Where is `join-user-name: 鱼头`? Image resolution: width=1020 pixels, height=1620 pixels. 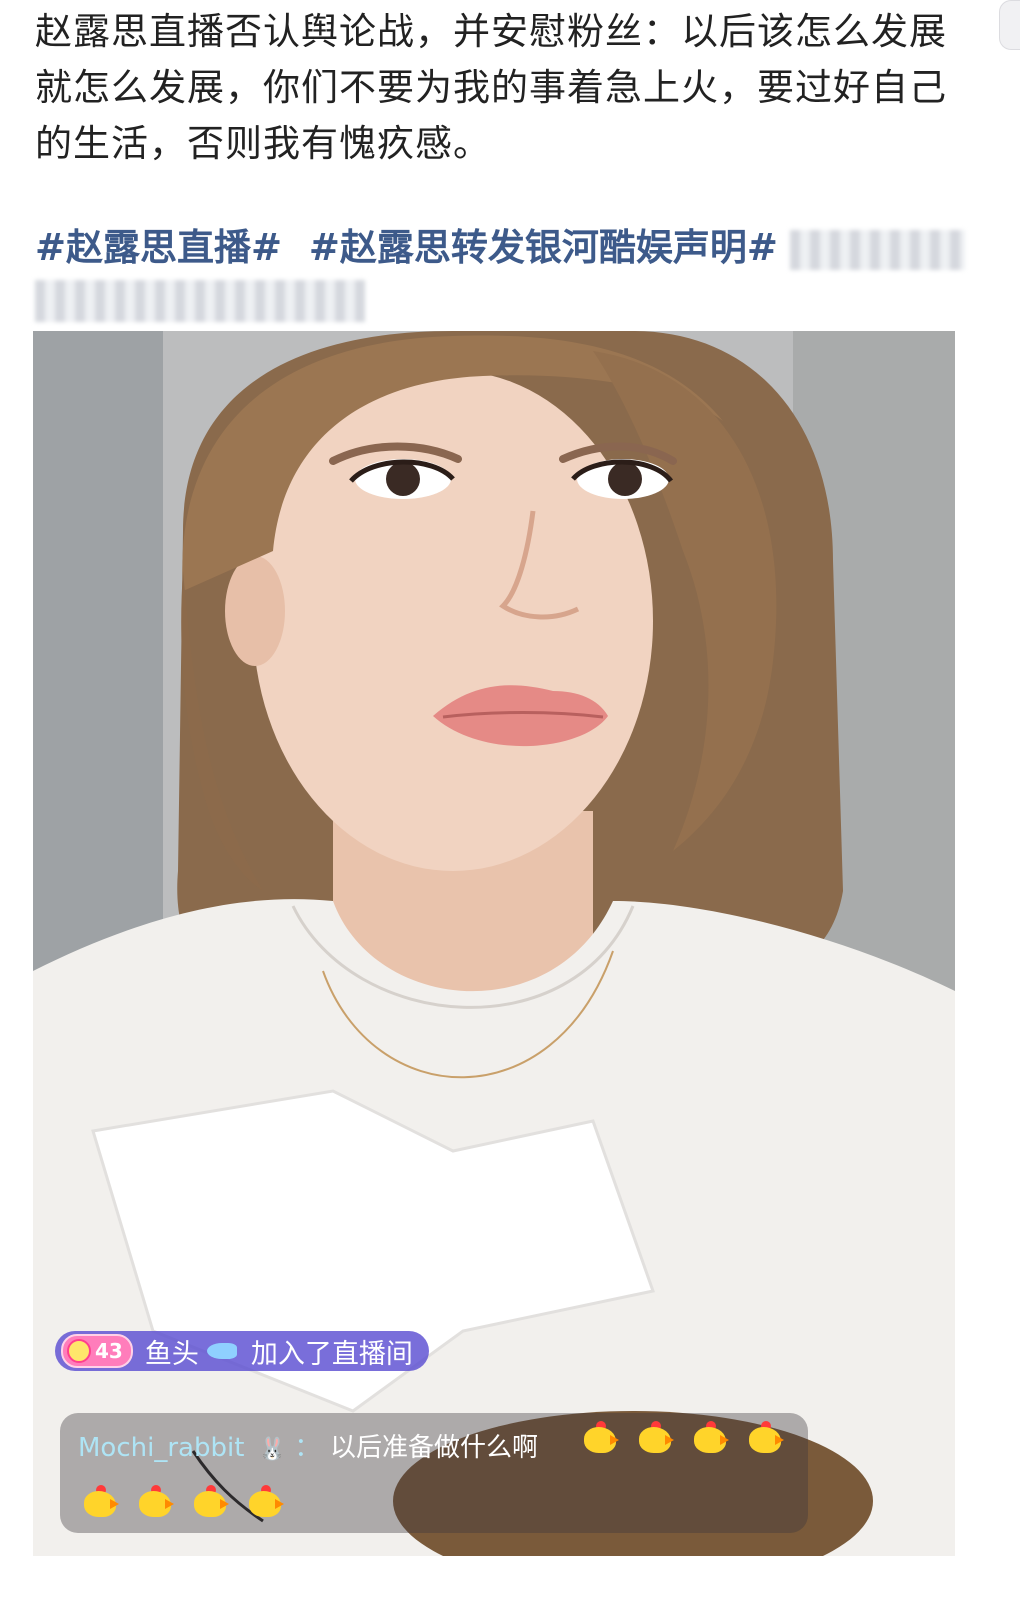
join-user-name: 鱼头 is located at coordinates (171, 1354).